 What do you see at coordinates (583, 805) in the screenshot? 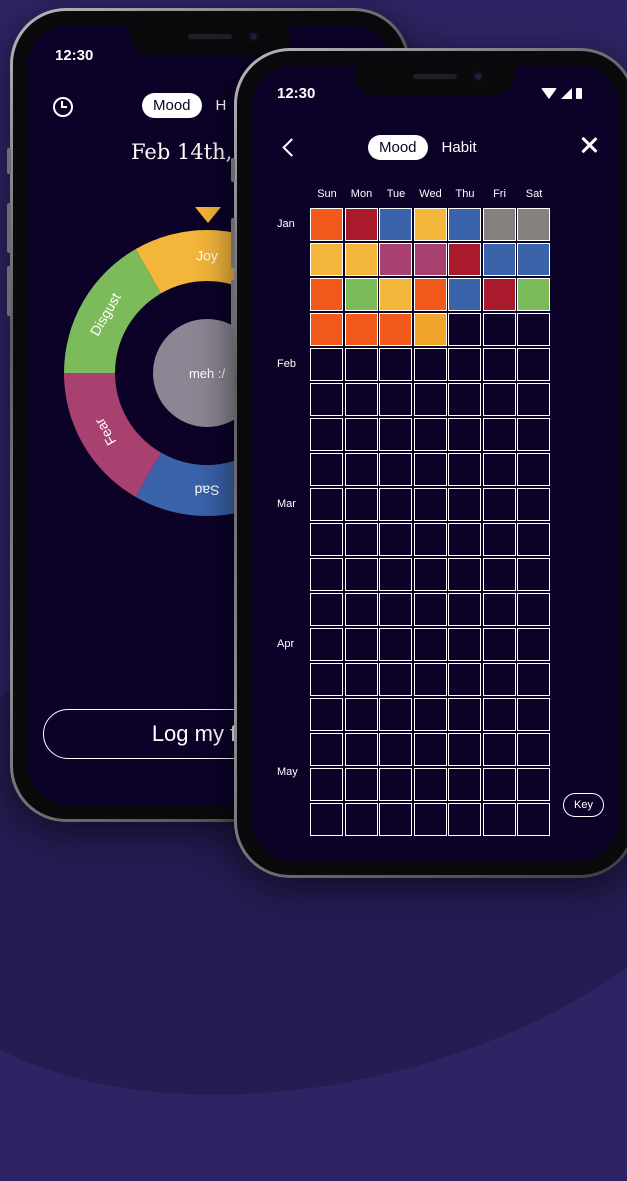
I see `key-button: Key` at bounding box center [583, 805].